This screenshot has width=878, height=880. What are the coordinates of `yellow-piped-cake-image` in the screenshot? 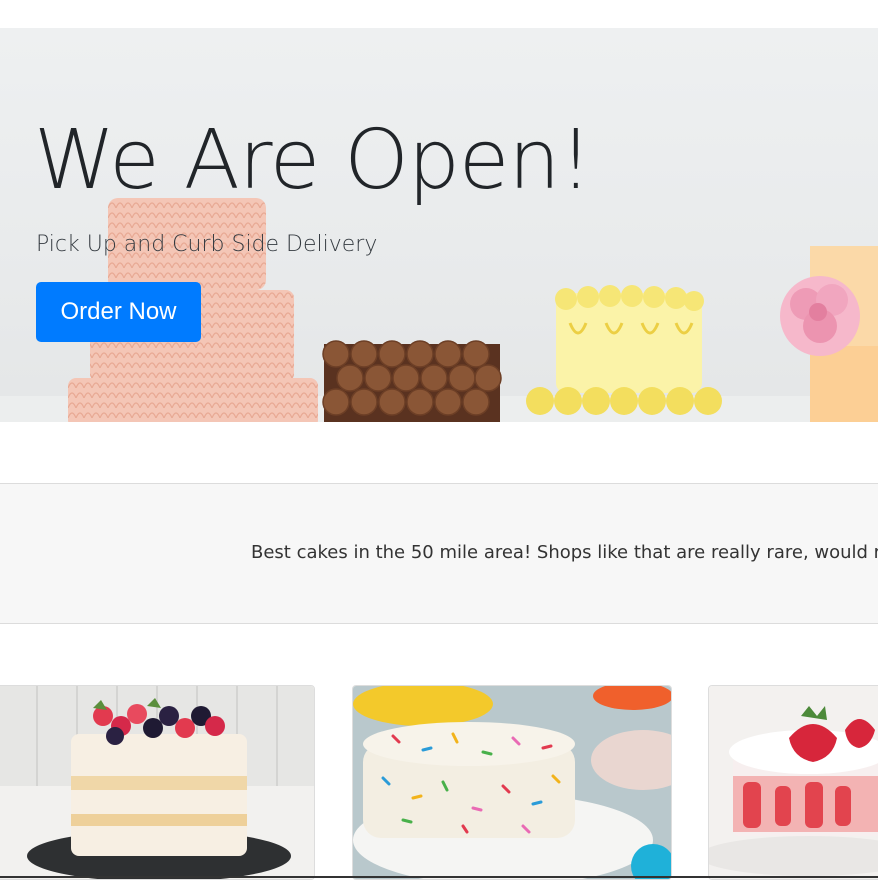 It's located at (624, 350).